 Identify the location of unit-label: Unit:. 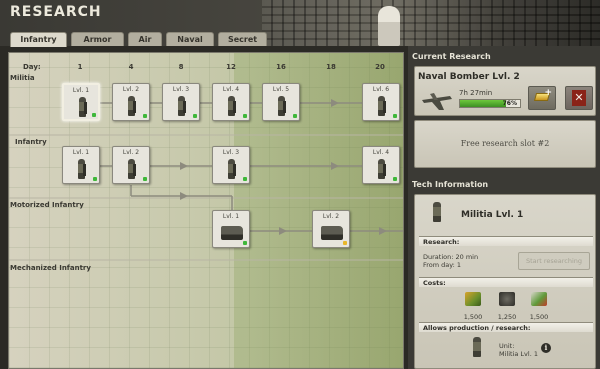
(507, 346).